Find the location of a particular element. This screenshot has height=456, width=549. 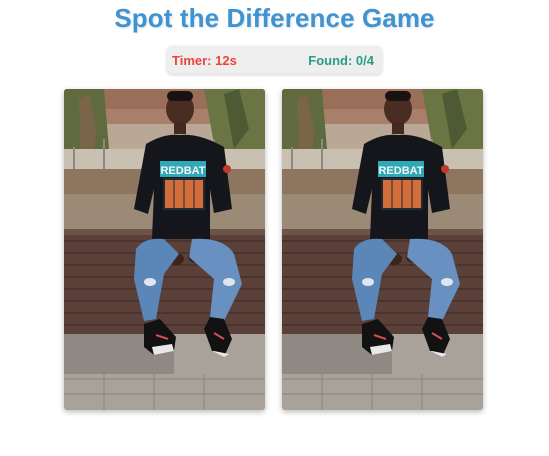

found-counter: Found: 0/4 is located at coordinates (341, 60).